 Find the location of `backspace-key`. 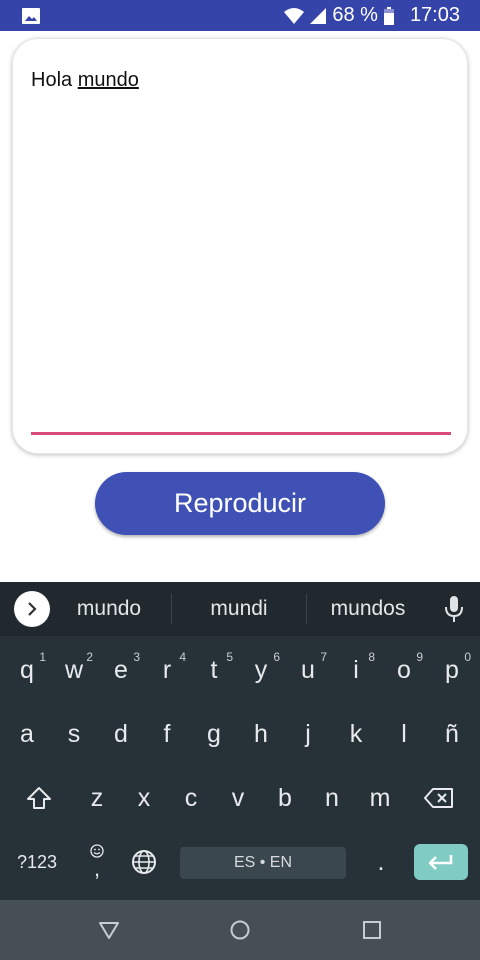

backspace-key is located at coordinates (439, 798).